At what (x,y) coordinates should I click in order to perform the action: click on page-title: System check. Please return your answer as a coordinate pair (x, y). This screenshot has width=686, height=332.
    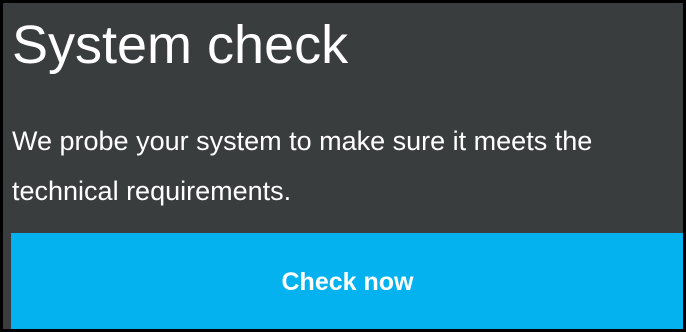
    Looking at the image, I should click on (180, 45).